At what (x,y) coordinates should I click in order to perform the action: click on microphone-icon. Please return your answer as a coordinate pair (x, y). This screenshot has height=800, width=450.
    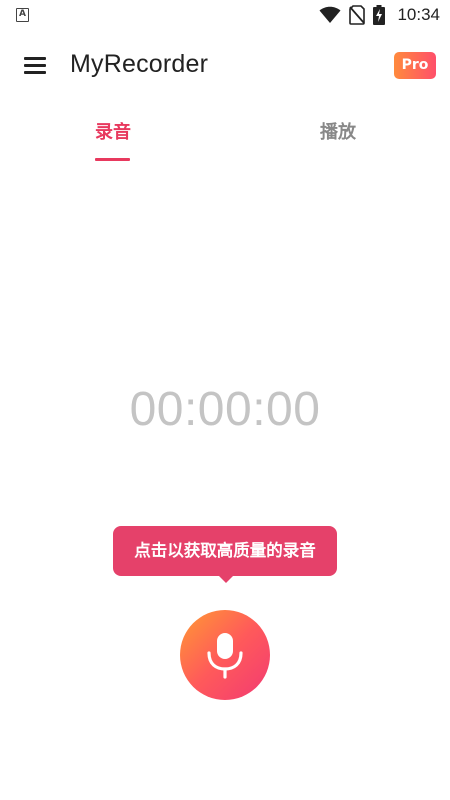
    Looking at the image, I should click on (225, 656).